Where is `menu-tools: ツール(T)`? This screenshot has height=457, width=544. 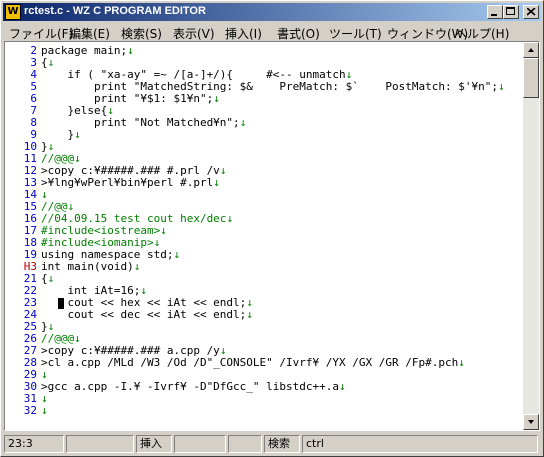 menu-tools: ツール(T) is located at coordinates (355, 33).